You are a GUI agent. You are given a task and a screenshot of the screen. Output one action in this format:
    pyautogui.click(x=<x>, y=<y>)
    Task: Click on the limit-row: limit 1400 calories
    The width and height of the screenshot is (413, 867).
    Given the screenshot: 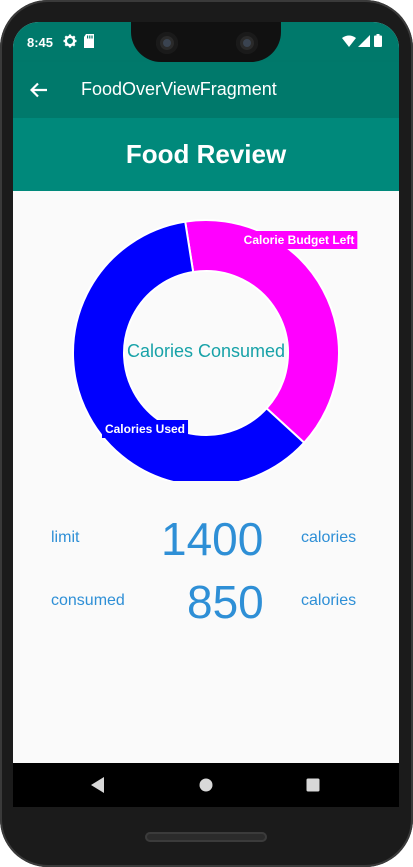 What is the action you would take?
    pyautogui.click(x=206, y=540)
    